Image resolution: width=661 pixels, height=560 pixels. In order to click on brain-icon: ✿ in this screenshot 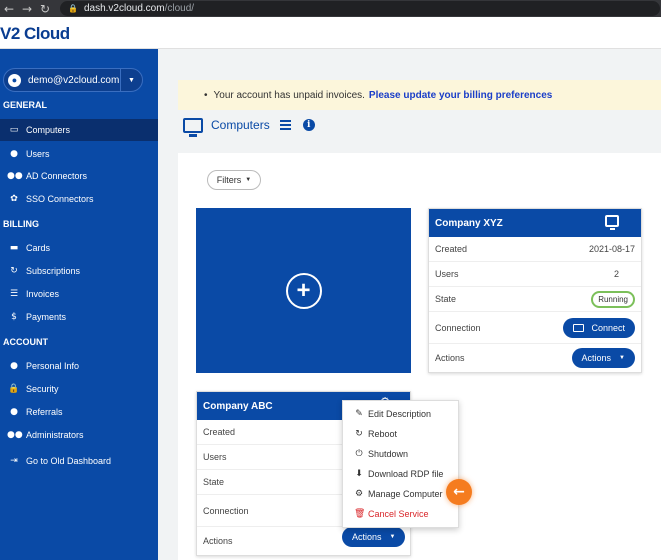, I will do `click(14, 199)`.